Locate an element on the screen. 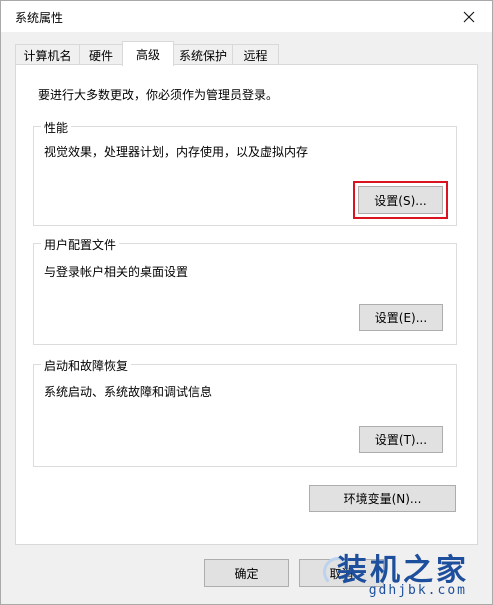  close-icon is located at coordinates (469, 16).